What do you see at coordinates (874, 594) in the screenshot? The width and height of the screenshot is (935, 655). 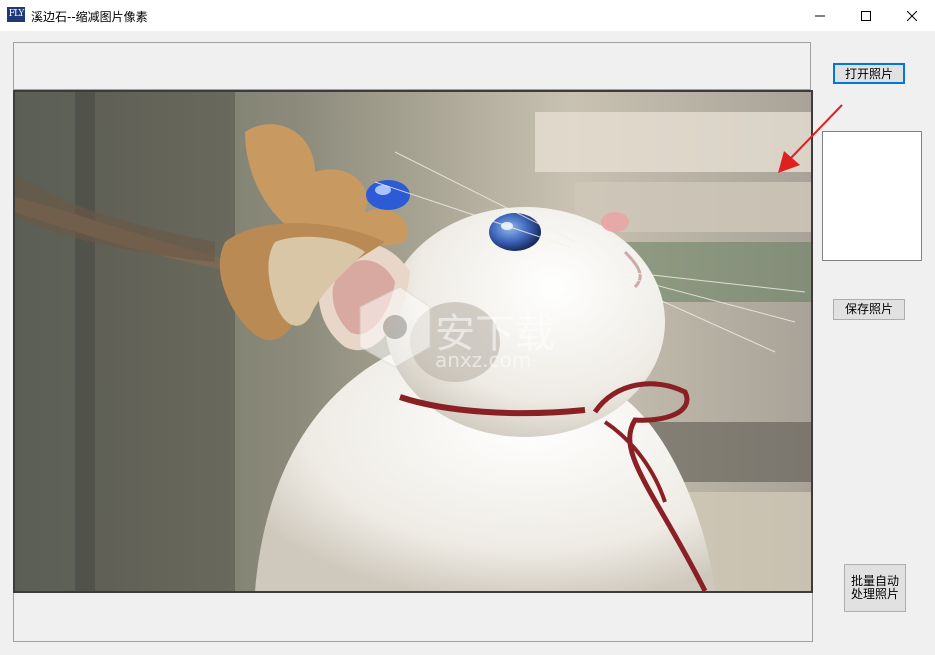 I see `batch-label-line2: 处理照片` at bounding box center [874, 594].